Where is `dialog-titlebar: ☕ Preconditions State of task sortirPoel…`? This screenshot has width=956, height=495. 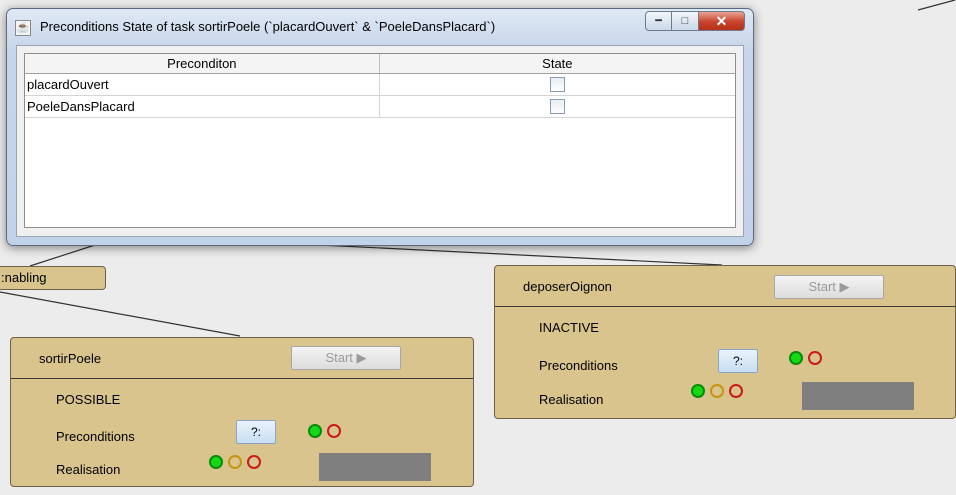
dialog-titlebar: ☕ Preconditions State of task sortirPoel… is located at coordinates (380, 26).